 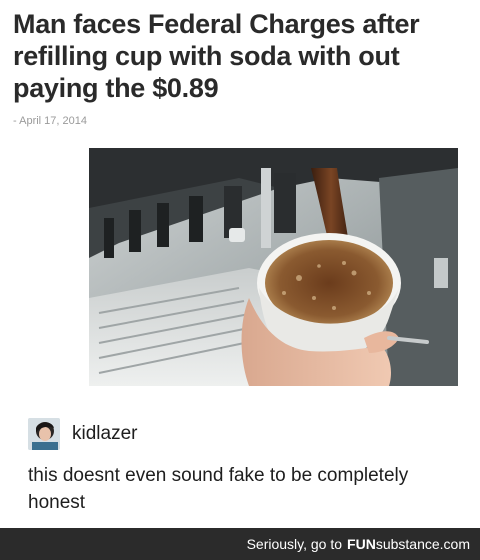 I want to click on post-author: kidlazer, so click(x=82, y=434).